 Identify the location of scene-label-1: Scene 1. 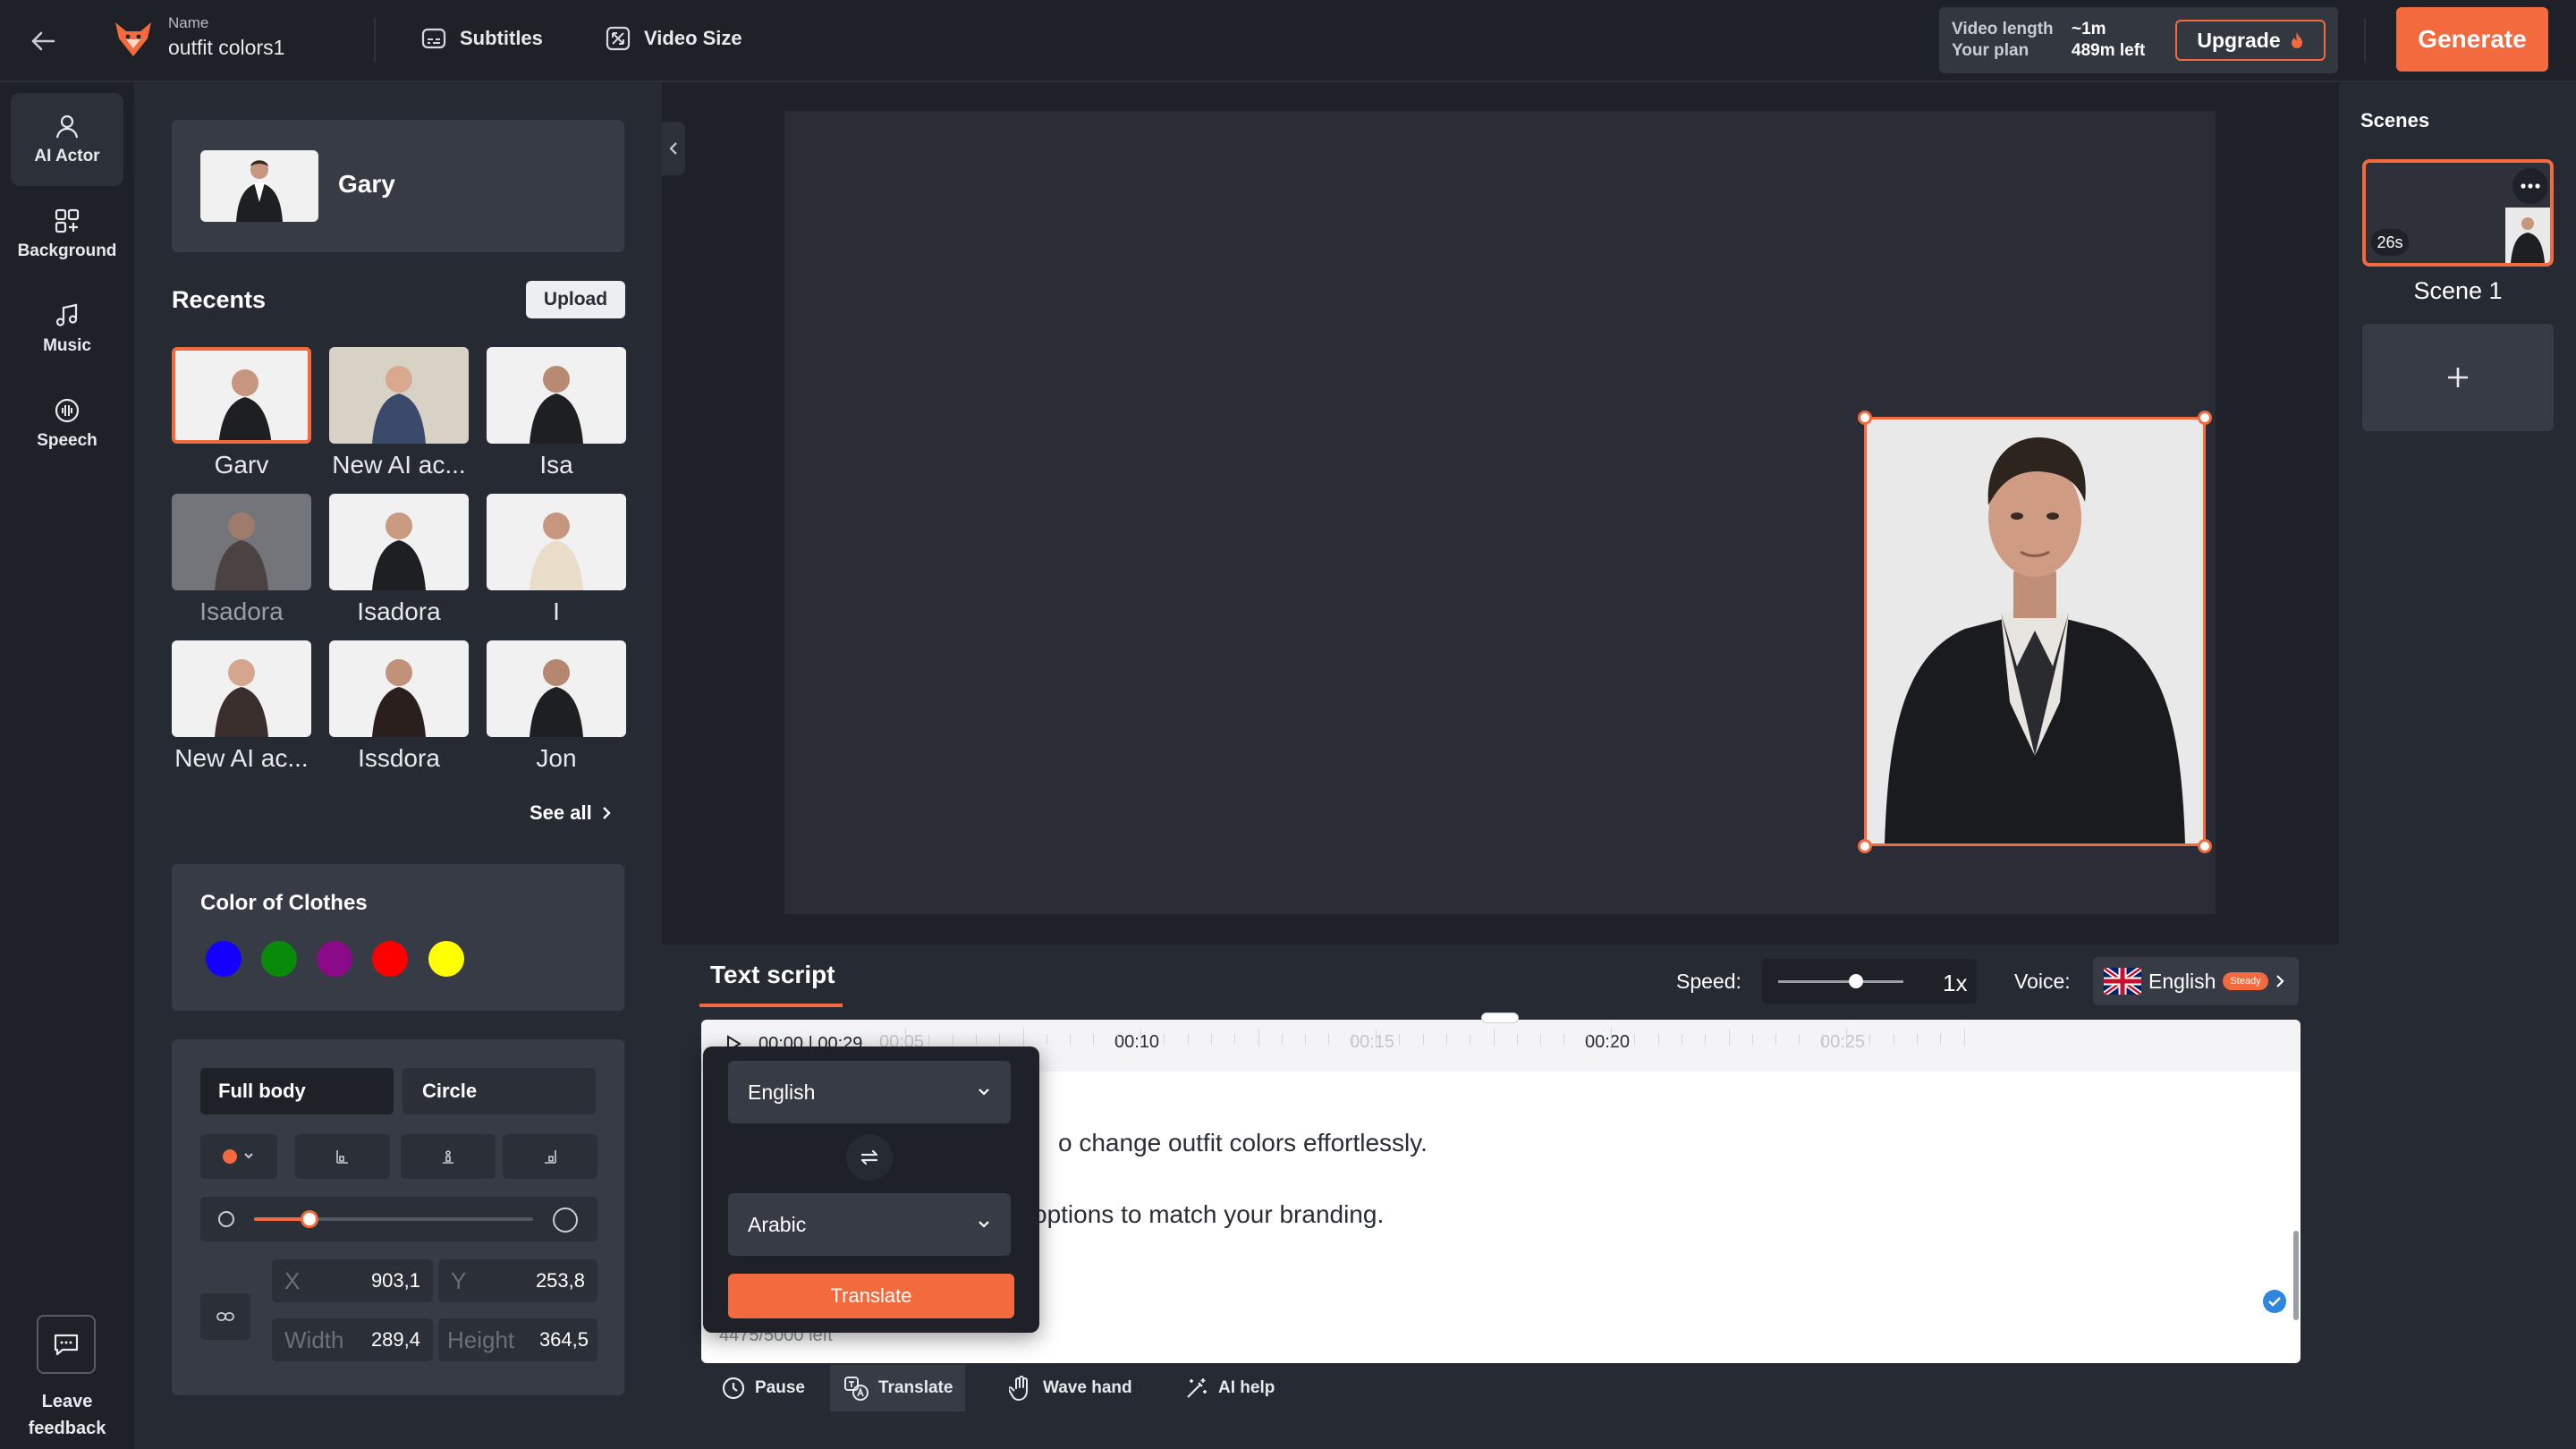
(2458, 290).